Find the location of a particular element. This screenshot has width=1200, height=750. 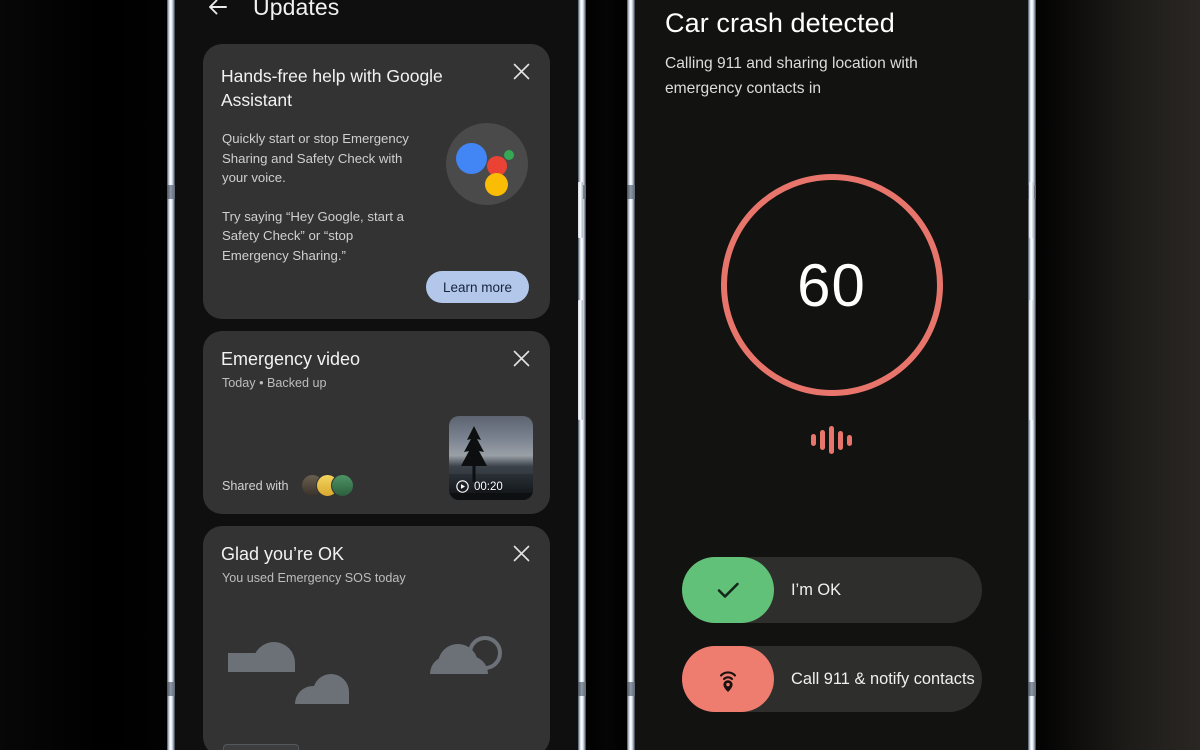

im-ok-button: I’m OK is located at coordinates (832, 590).